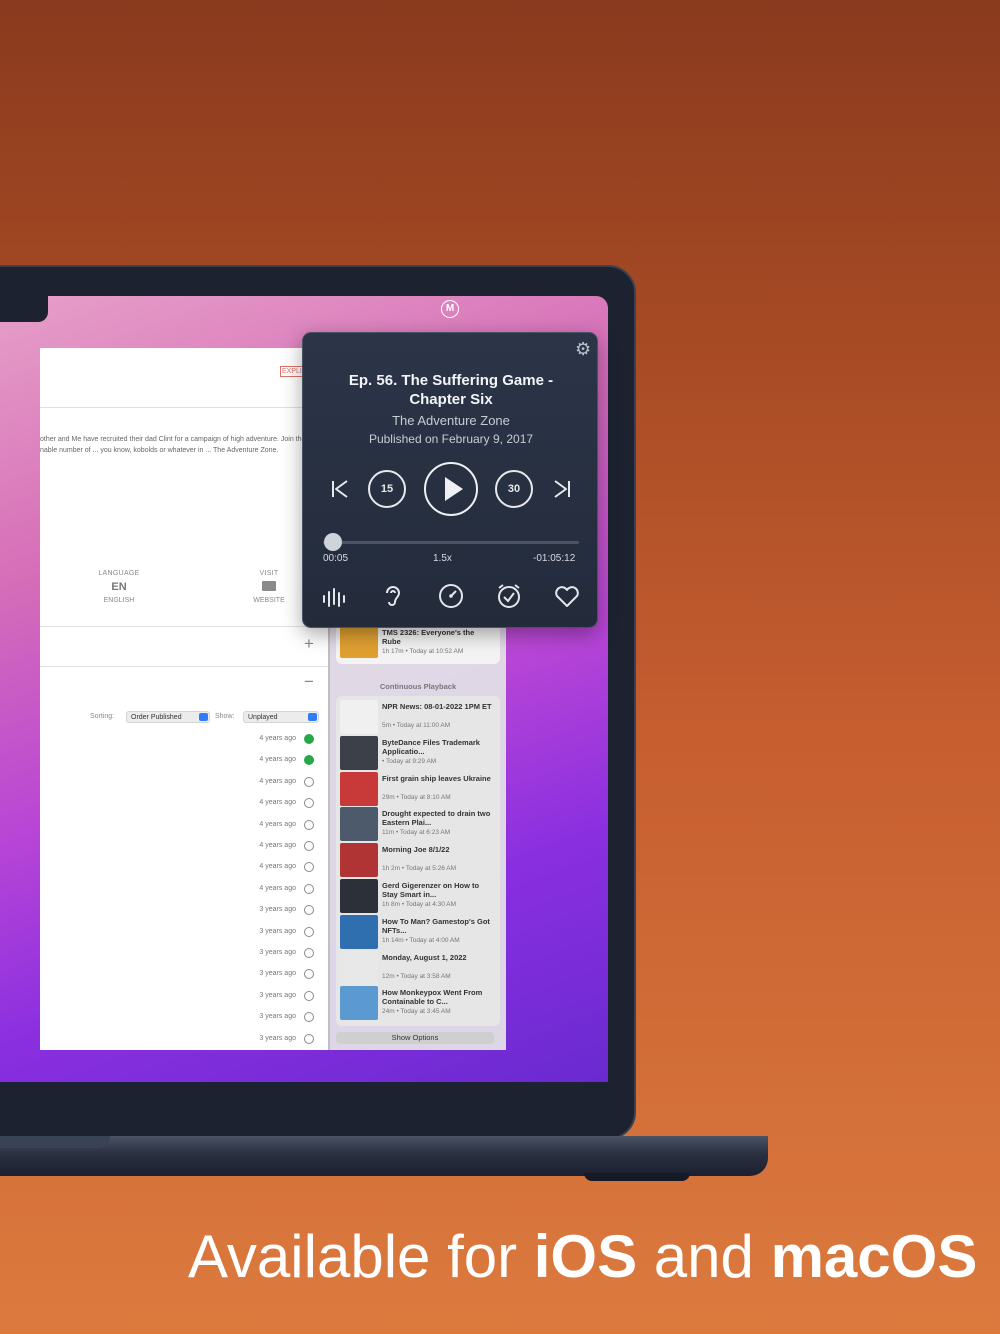 The image size is (1000, 1334). I want to click on speed-icon, so click(451, 596).